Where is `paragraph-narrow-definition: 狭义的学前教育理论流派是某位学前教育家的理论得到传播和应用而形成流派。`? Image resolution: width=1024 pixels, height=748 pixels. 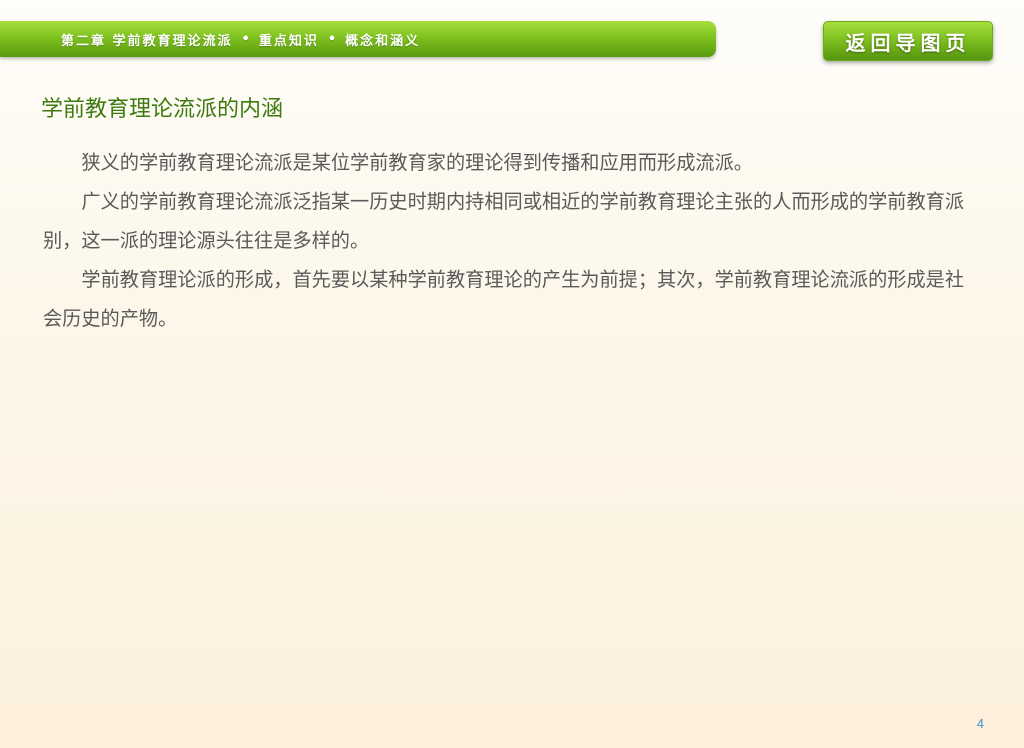
paragraph-narrow-definition: 狭义的学前教育理论流派是某位学前教育家的理论得到传播和应用而形成流派。 is located at coordinates (417, 162).